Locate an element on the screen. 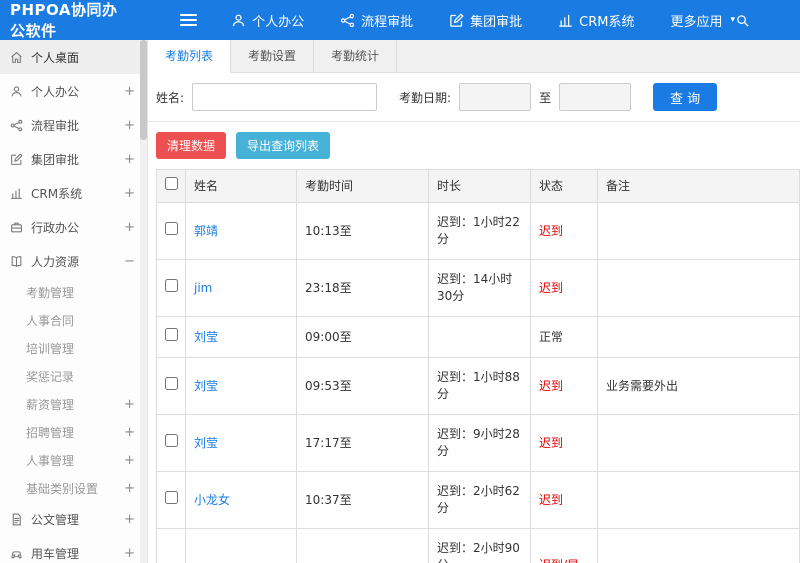  employee-name-link: jim is located at coordinates (203, 288).